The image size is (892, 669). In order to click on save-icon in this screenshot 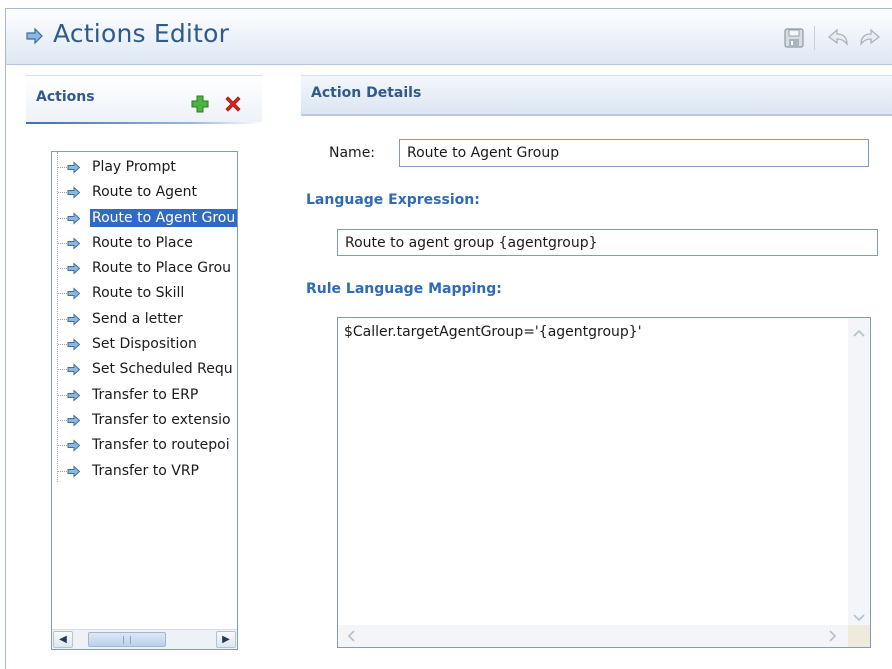, I will do `click(794, 38)`.